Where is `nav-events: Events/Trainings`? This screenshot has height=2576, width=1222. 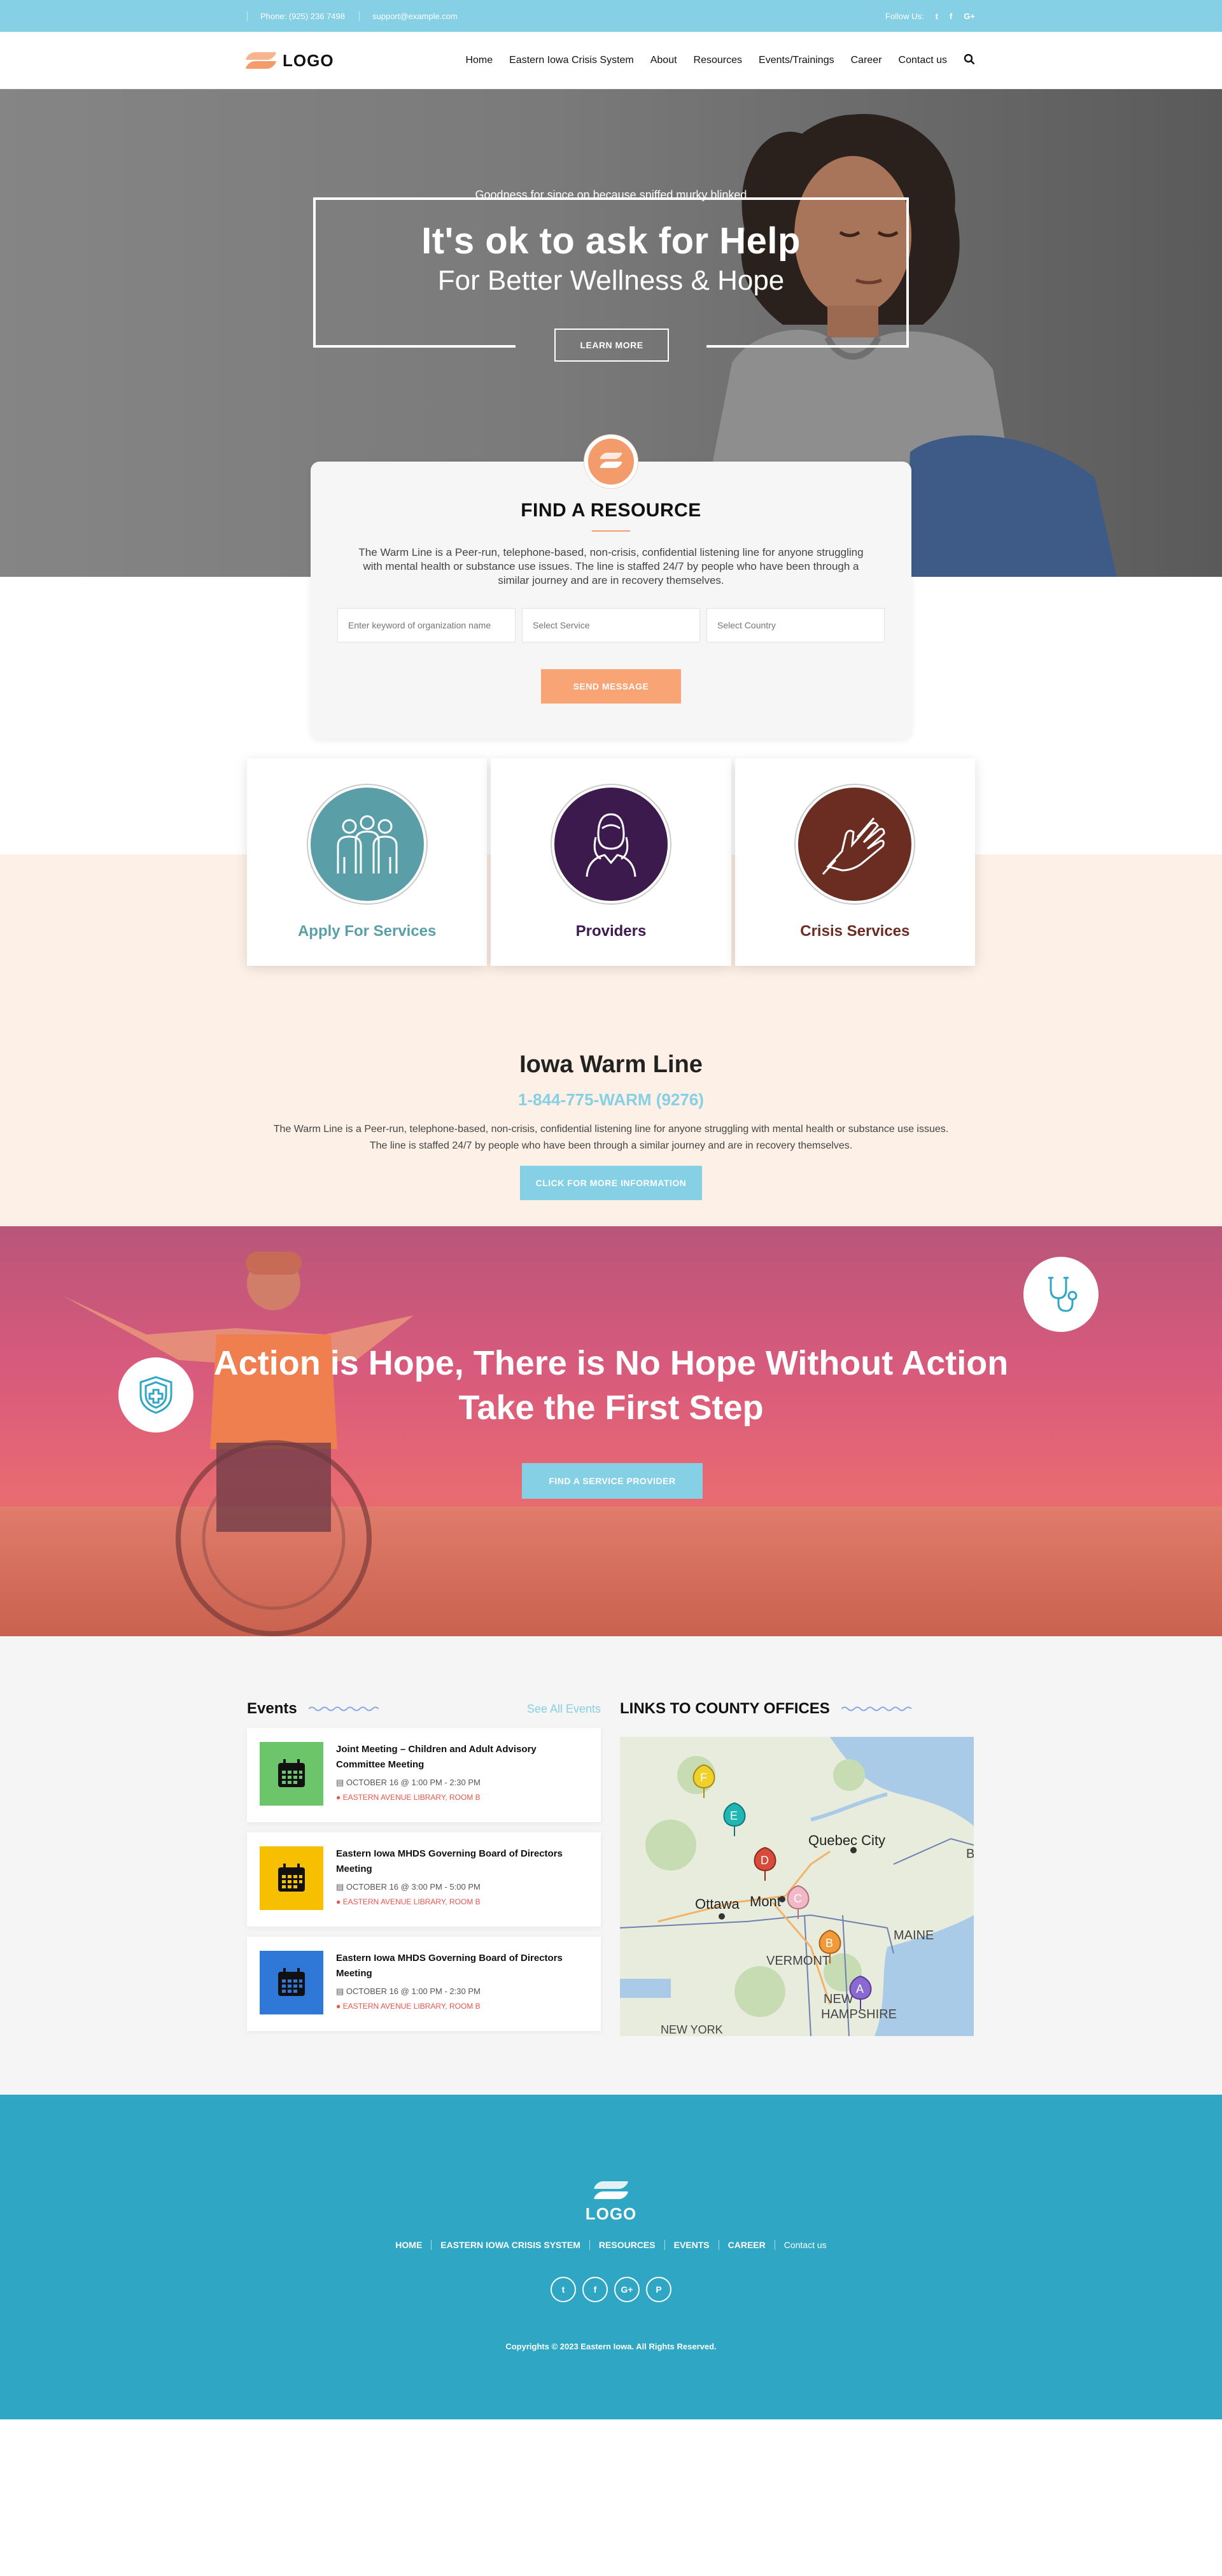 nav-events: Events/Trainings is located at coordinates (796, 60).